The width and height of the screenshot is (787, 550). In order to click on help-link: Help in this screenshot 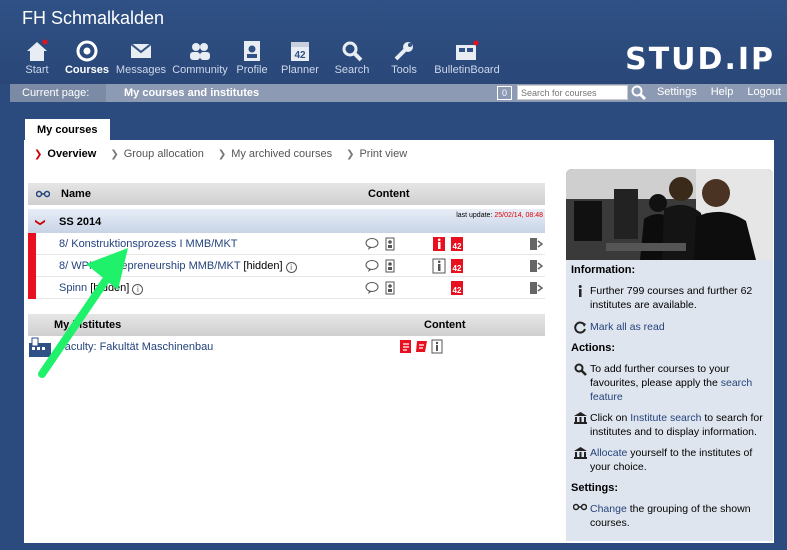, I will do `click(722, 92)`.